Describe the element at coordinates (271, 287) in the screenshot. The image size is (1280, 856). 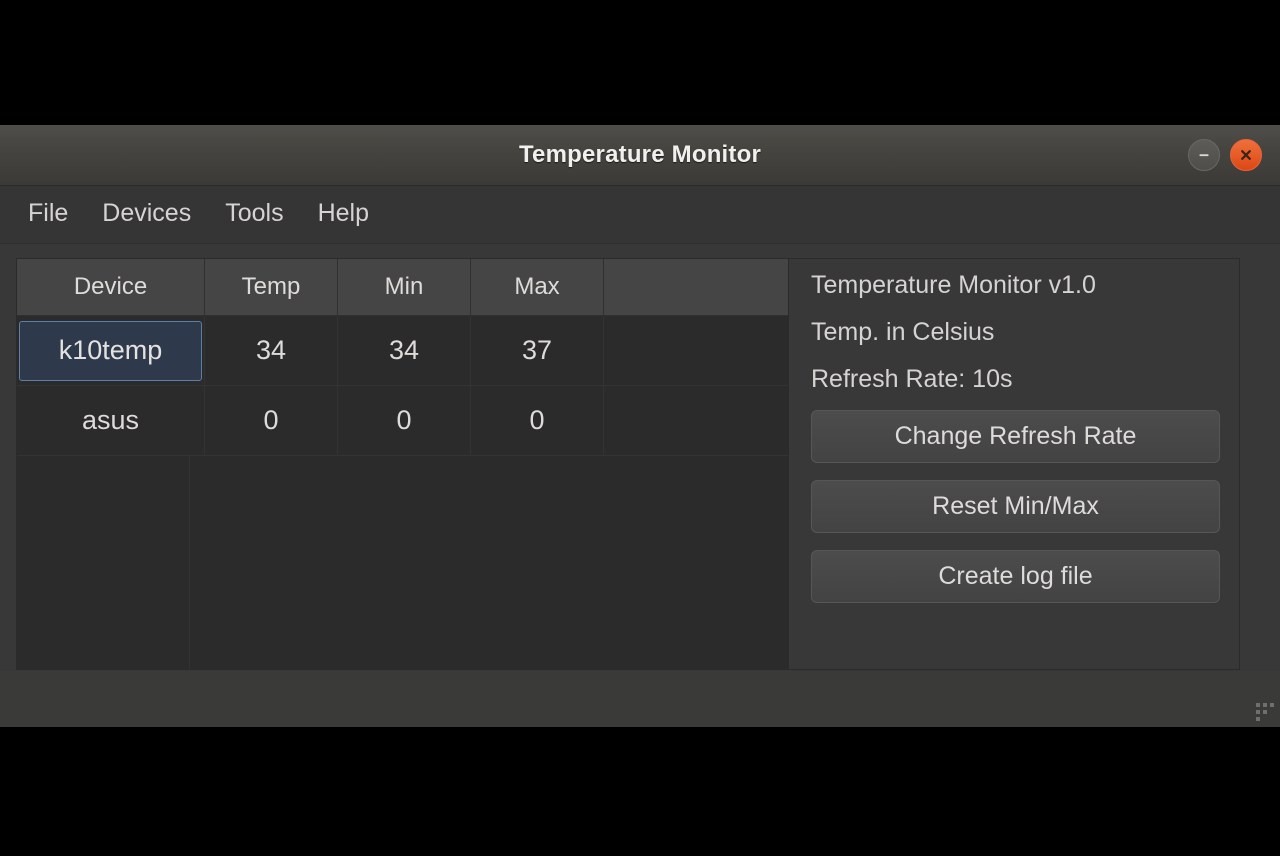
I see `column-header-temp: Temp` at that location.